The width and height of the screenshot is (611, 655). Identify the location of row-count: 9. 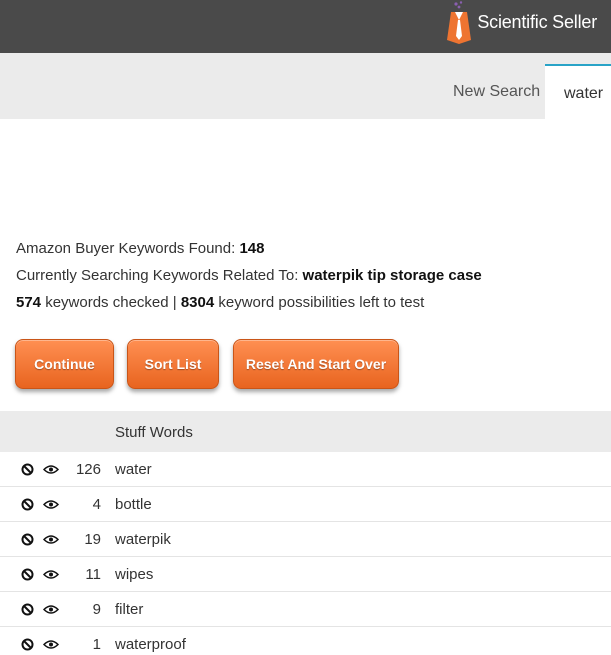
(96, 609).